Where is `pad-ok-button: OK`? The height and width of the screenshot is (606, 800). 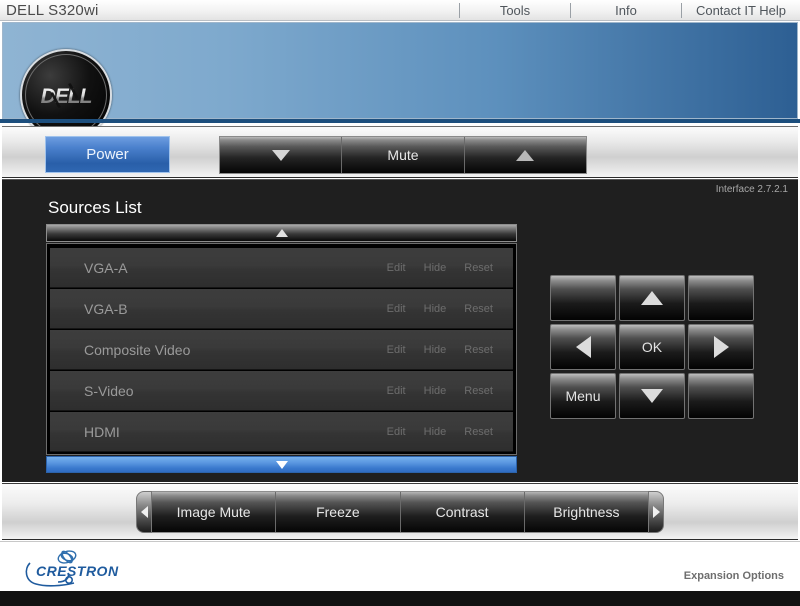 pad-ok-button: OK is located at coordinates (652, 347).